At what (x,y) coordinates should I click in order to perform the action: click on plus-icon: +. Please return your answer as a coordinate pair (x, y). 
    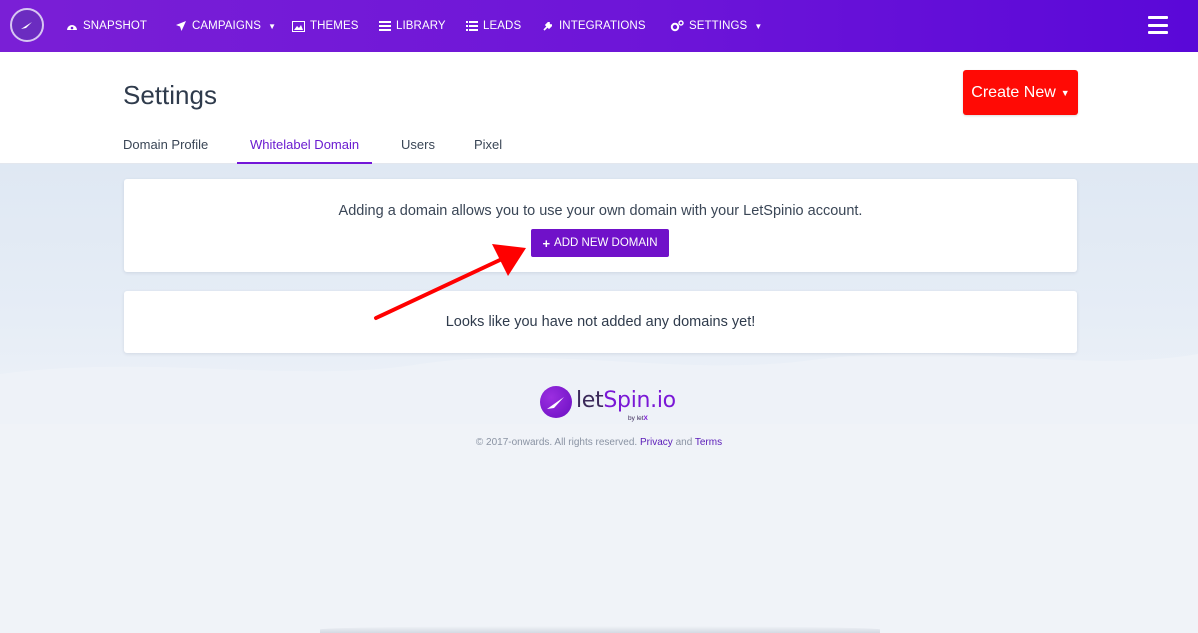
    Looking at the image, I should click on (546, 243).